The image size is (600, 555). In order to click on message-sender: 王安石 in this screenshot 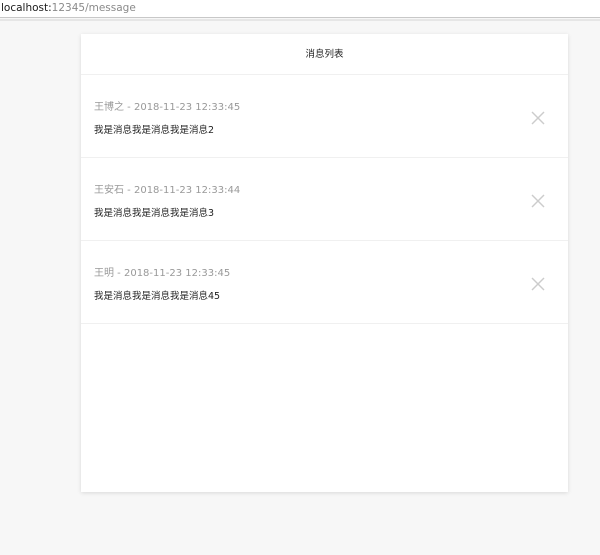, I will do `click(109, 190)`.